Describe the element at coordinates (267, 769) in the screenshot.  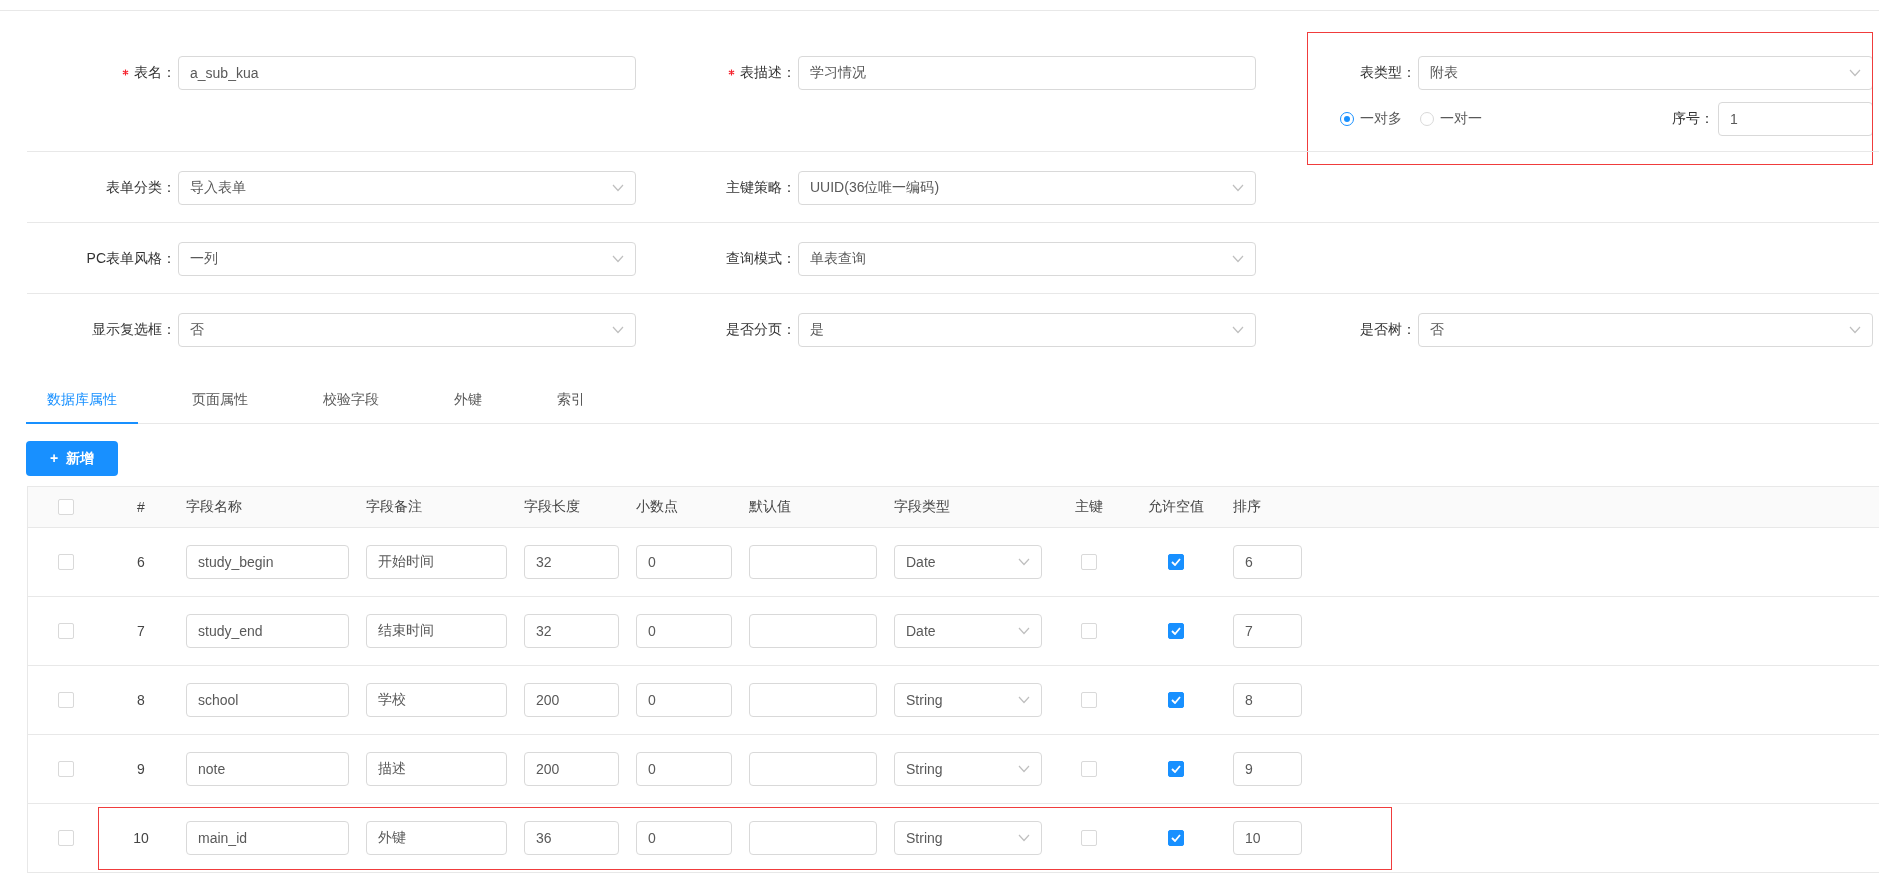
I see `input-field: note` at that location.